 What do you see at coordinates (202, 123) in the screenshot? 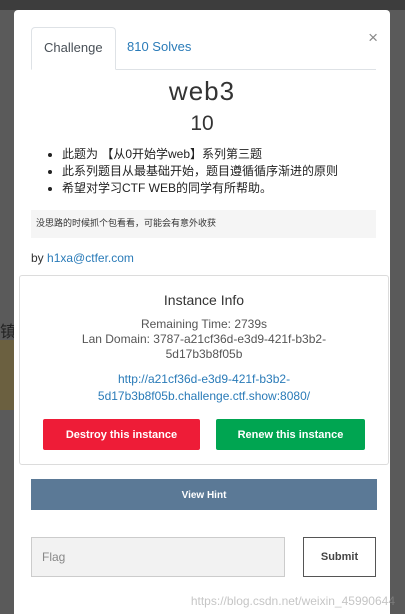
I see `challenge-points: 10` at bounding box center [202, 123].